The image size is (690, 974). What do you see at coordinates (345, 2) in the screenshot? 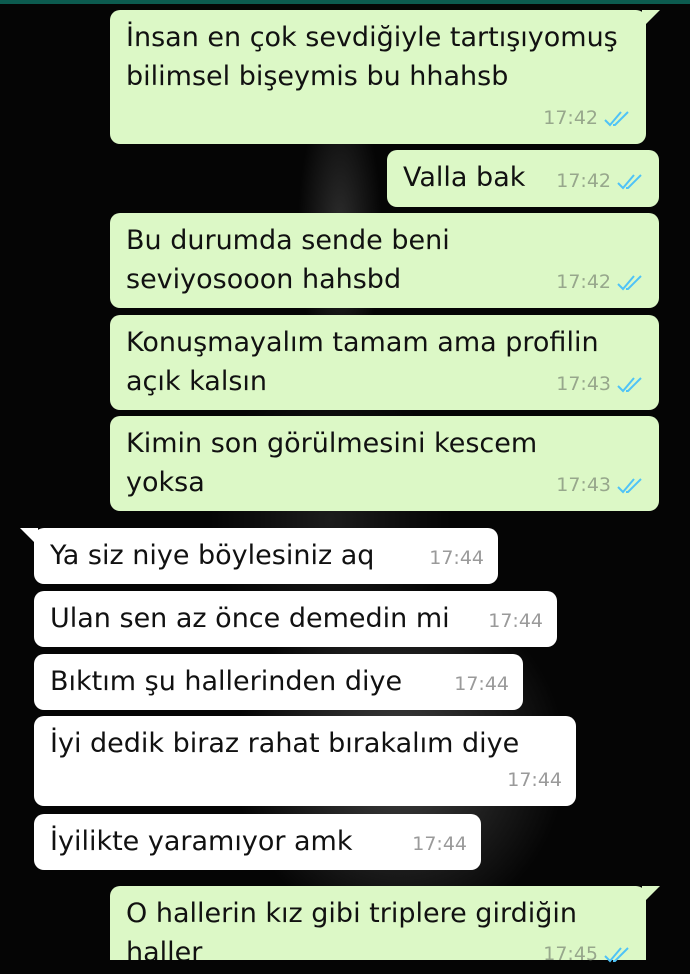
I see `header-bar-edge` at bounding box center [345, 2].